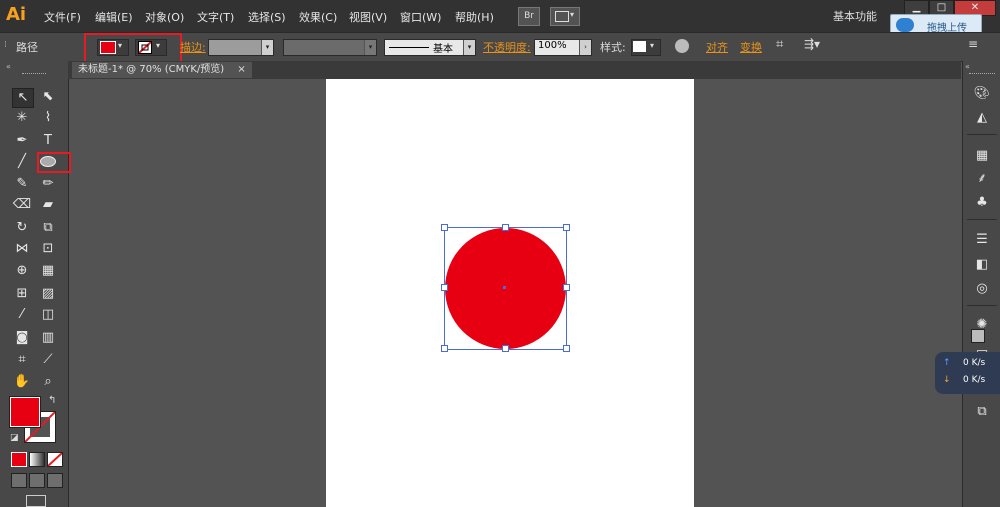 This screenshot has height=507, width=1000. What do you see at coordinates (982, 118) in the screenshot?
I see `color-guide-icon: ◭` at bounding box center [982, 118].